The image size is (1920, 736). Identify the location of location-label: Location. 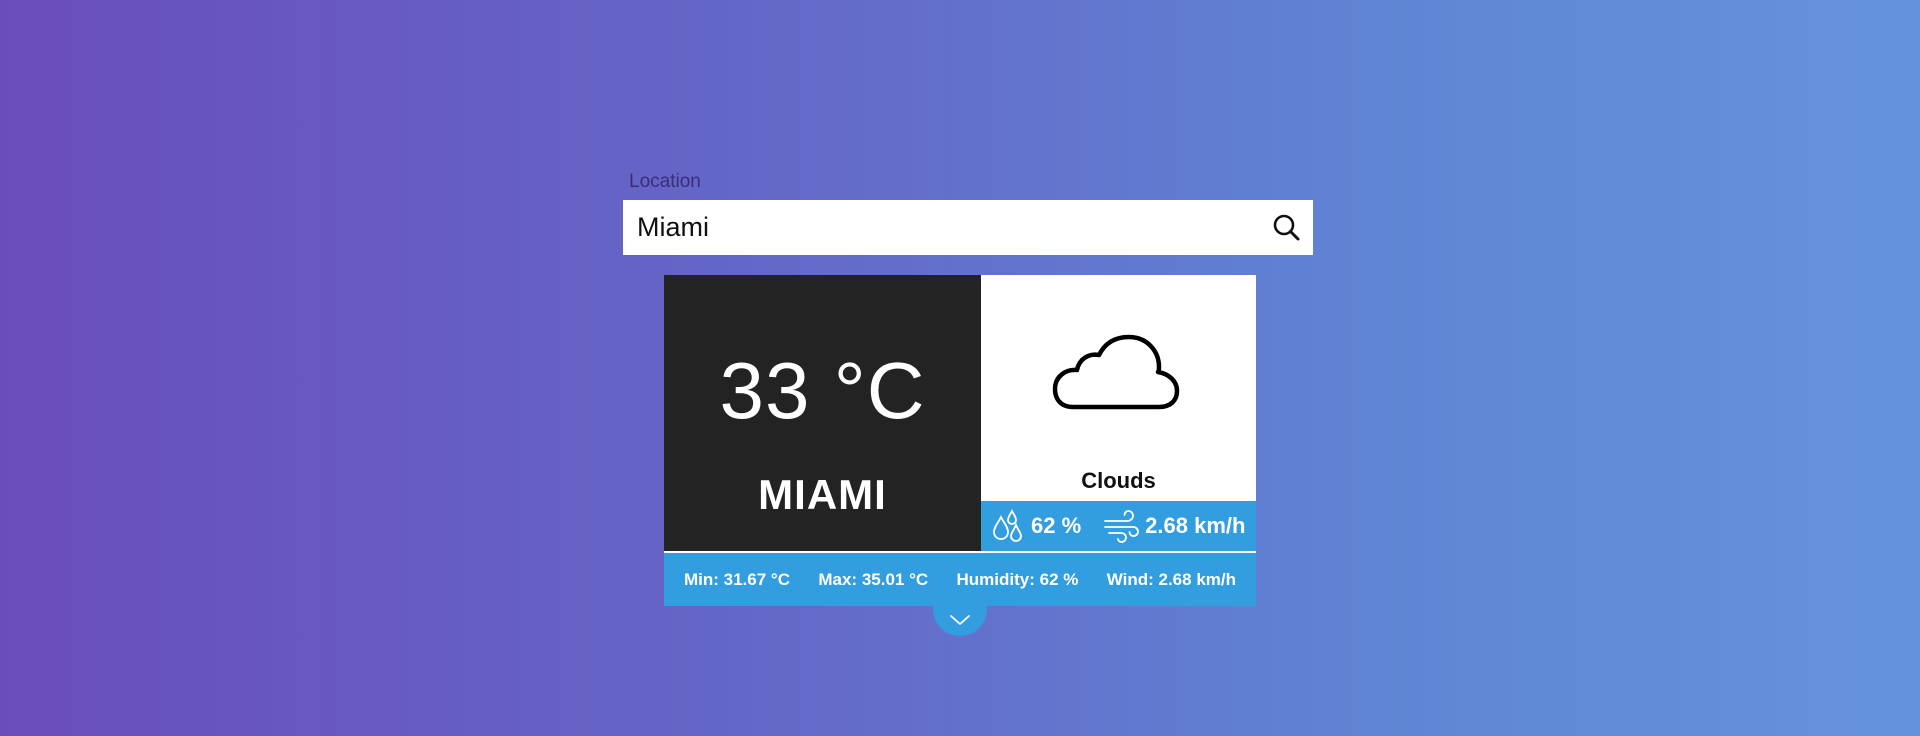
(665, 181).